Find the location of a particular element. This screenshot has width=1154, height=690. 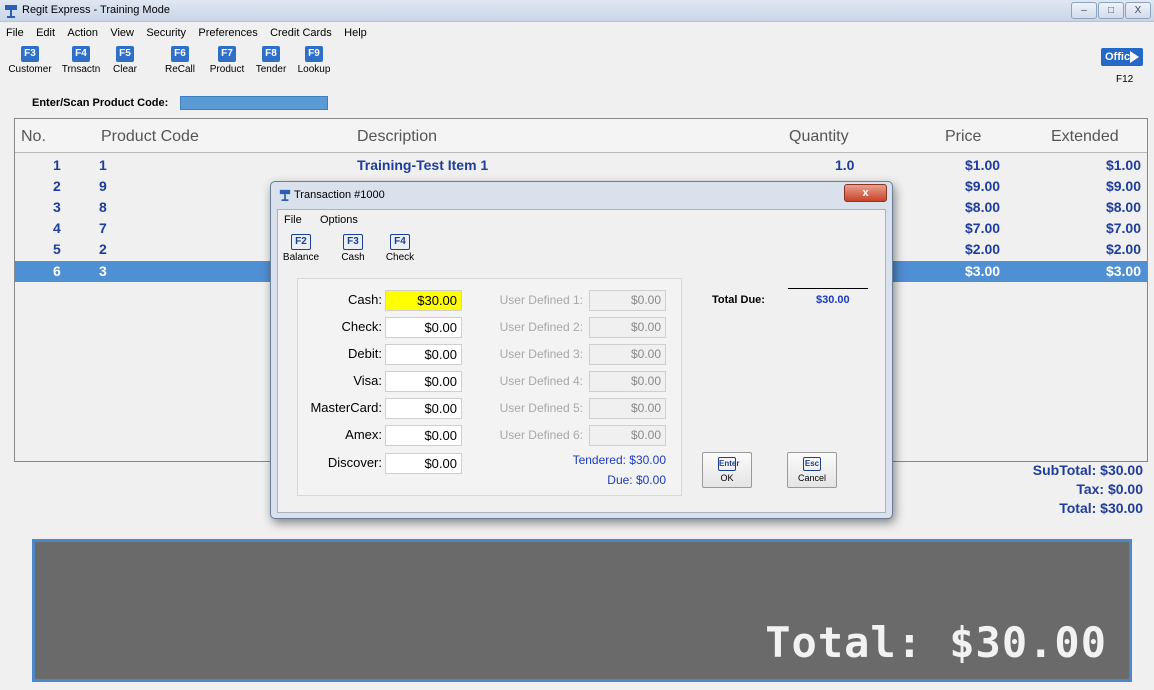

close-button: X is located at coordinates (1138, 10).